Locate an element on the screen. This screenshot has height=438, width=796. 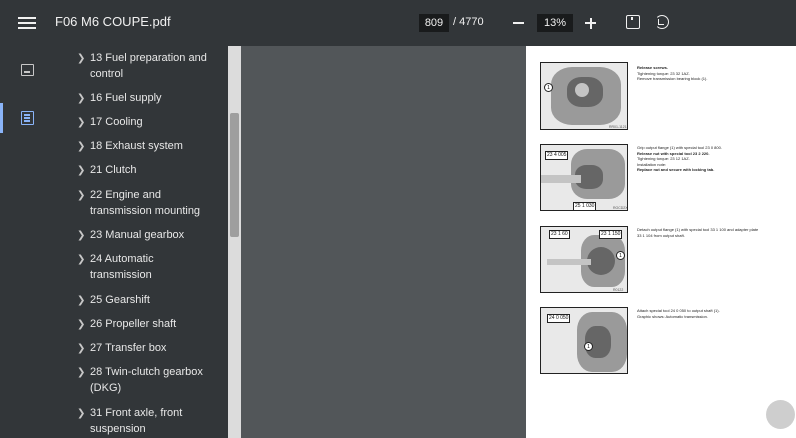
outline-item-label: 27 Transfer box is located at coordinates (128, 348).